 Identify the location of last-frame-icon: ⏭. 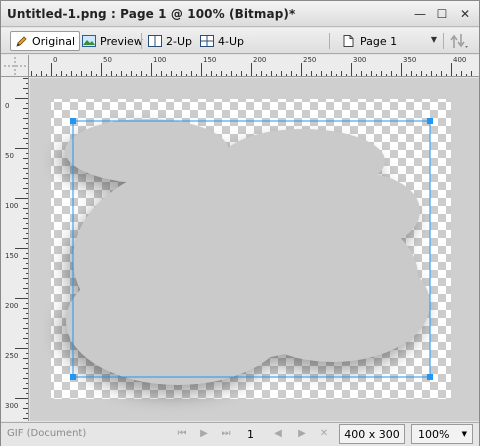
(226, 434).